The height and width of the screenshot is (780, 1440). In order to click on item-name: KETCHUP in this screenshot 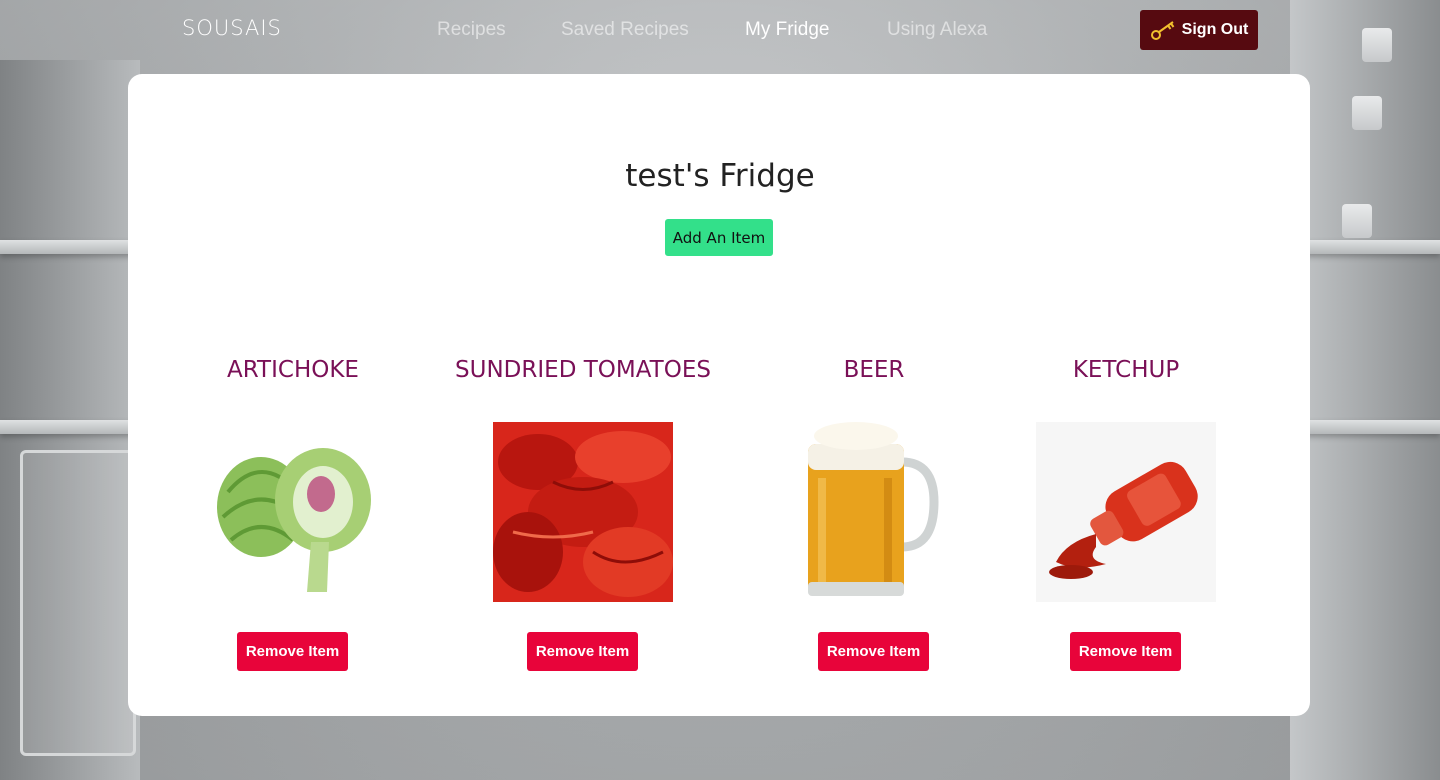, I will do `click(1126, 370)`.